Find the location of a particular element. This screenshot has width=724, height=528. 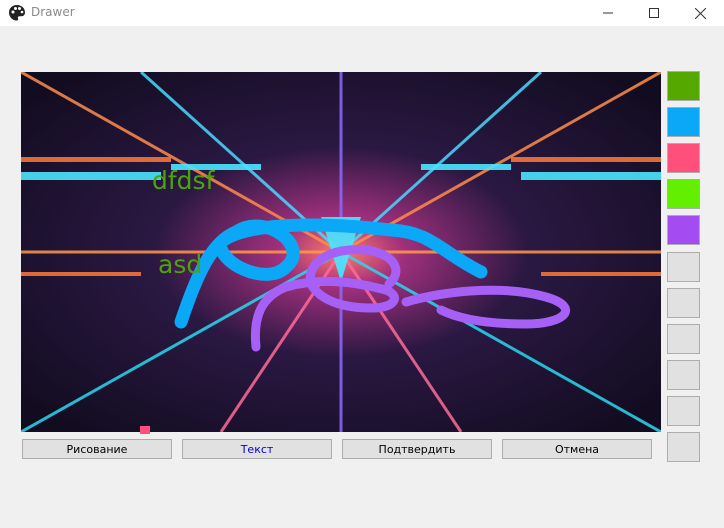

canvas-text-label: asd is located at coordinates (180, 264).